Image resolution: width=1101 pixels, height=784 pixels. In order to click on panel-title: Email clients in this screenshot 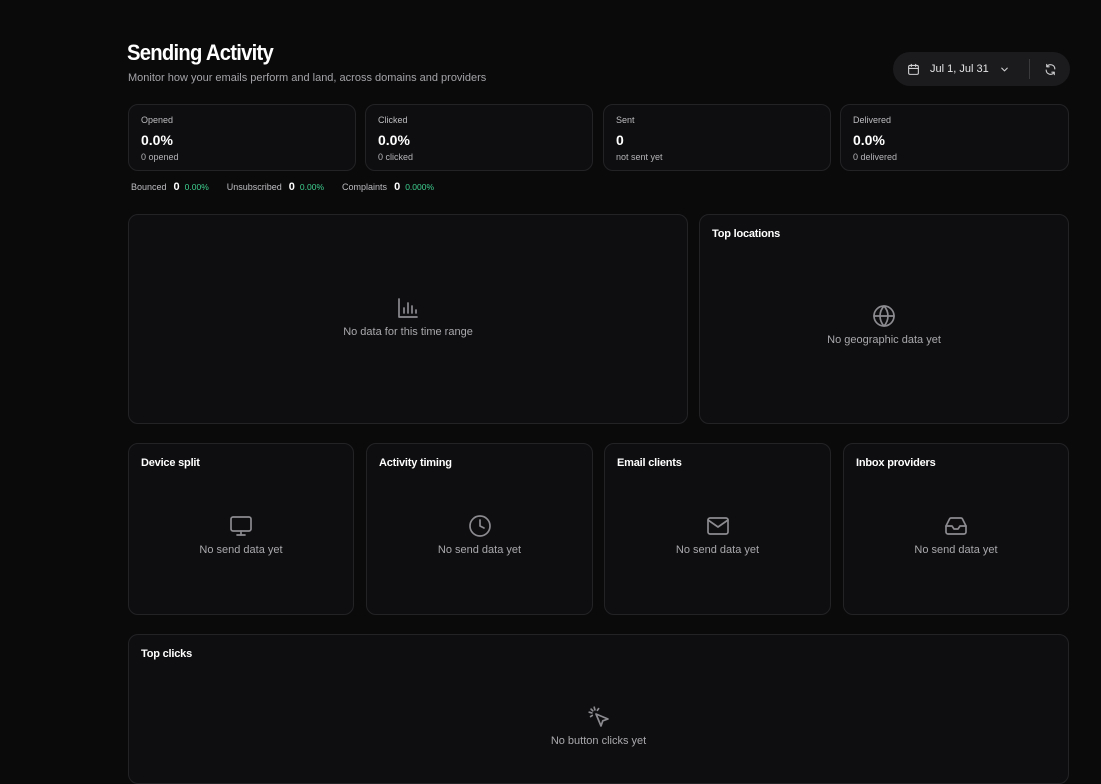, I will do `click(649, 463)`.